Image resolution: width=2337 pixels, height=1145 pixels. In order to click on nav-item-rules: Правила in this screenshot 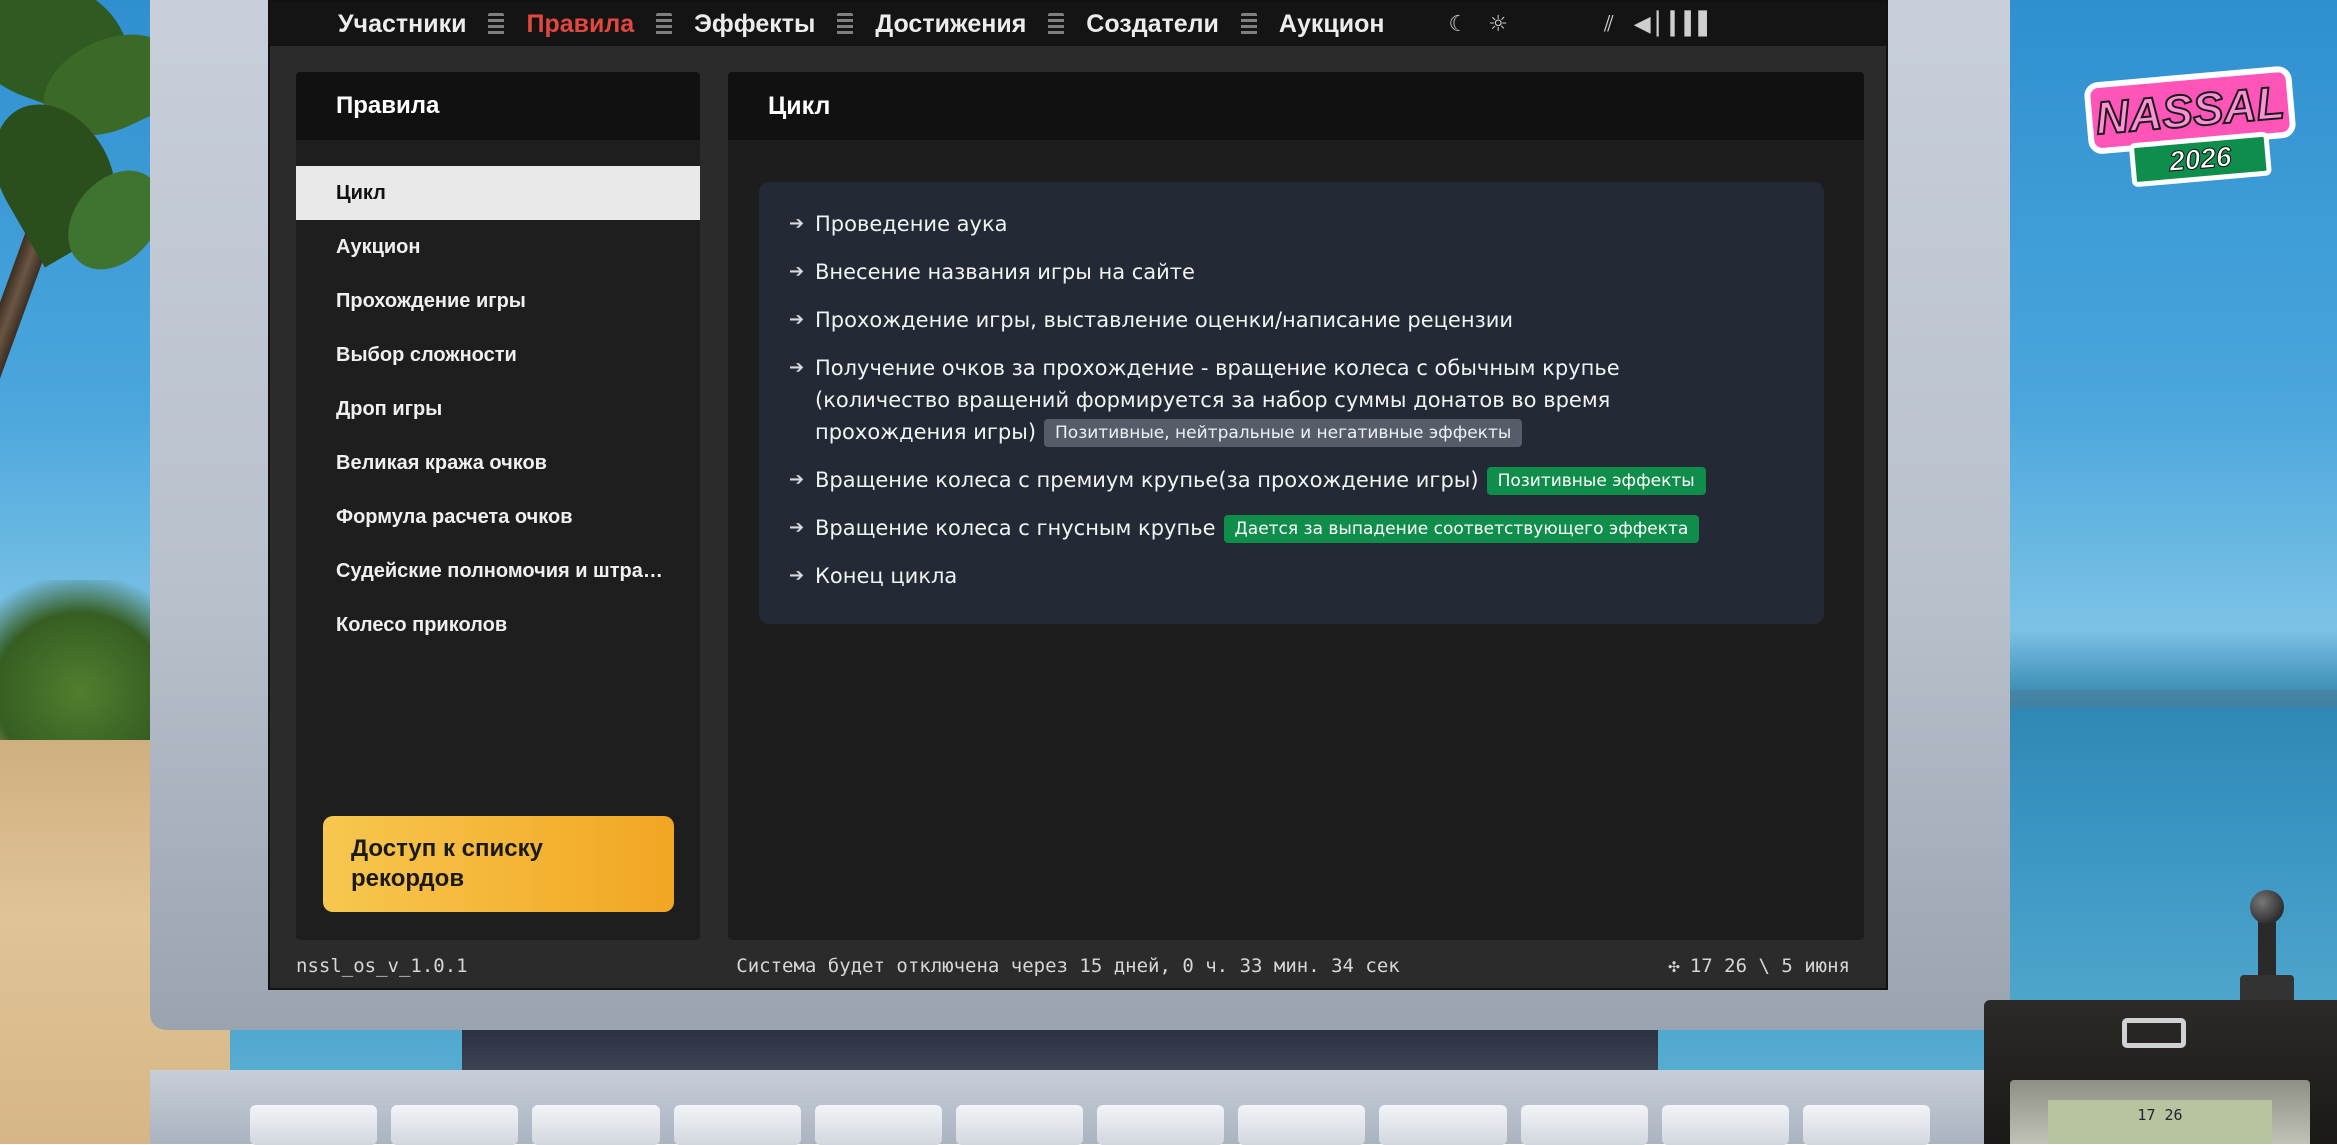, I will do `click(580, 24)`.